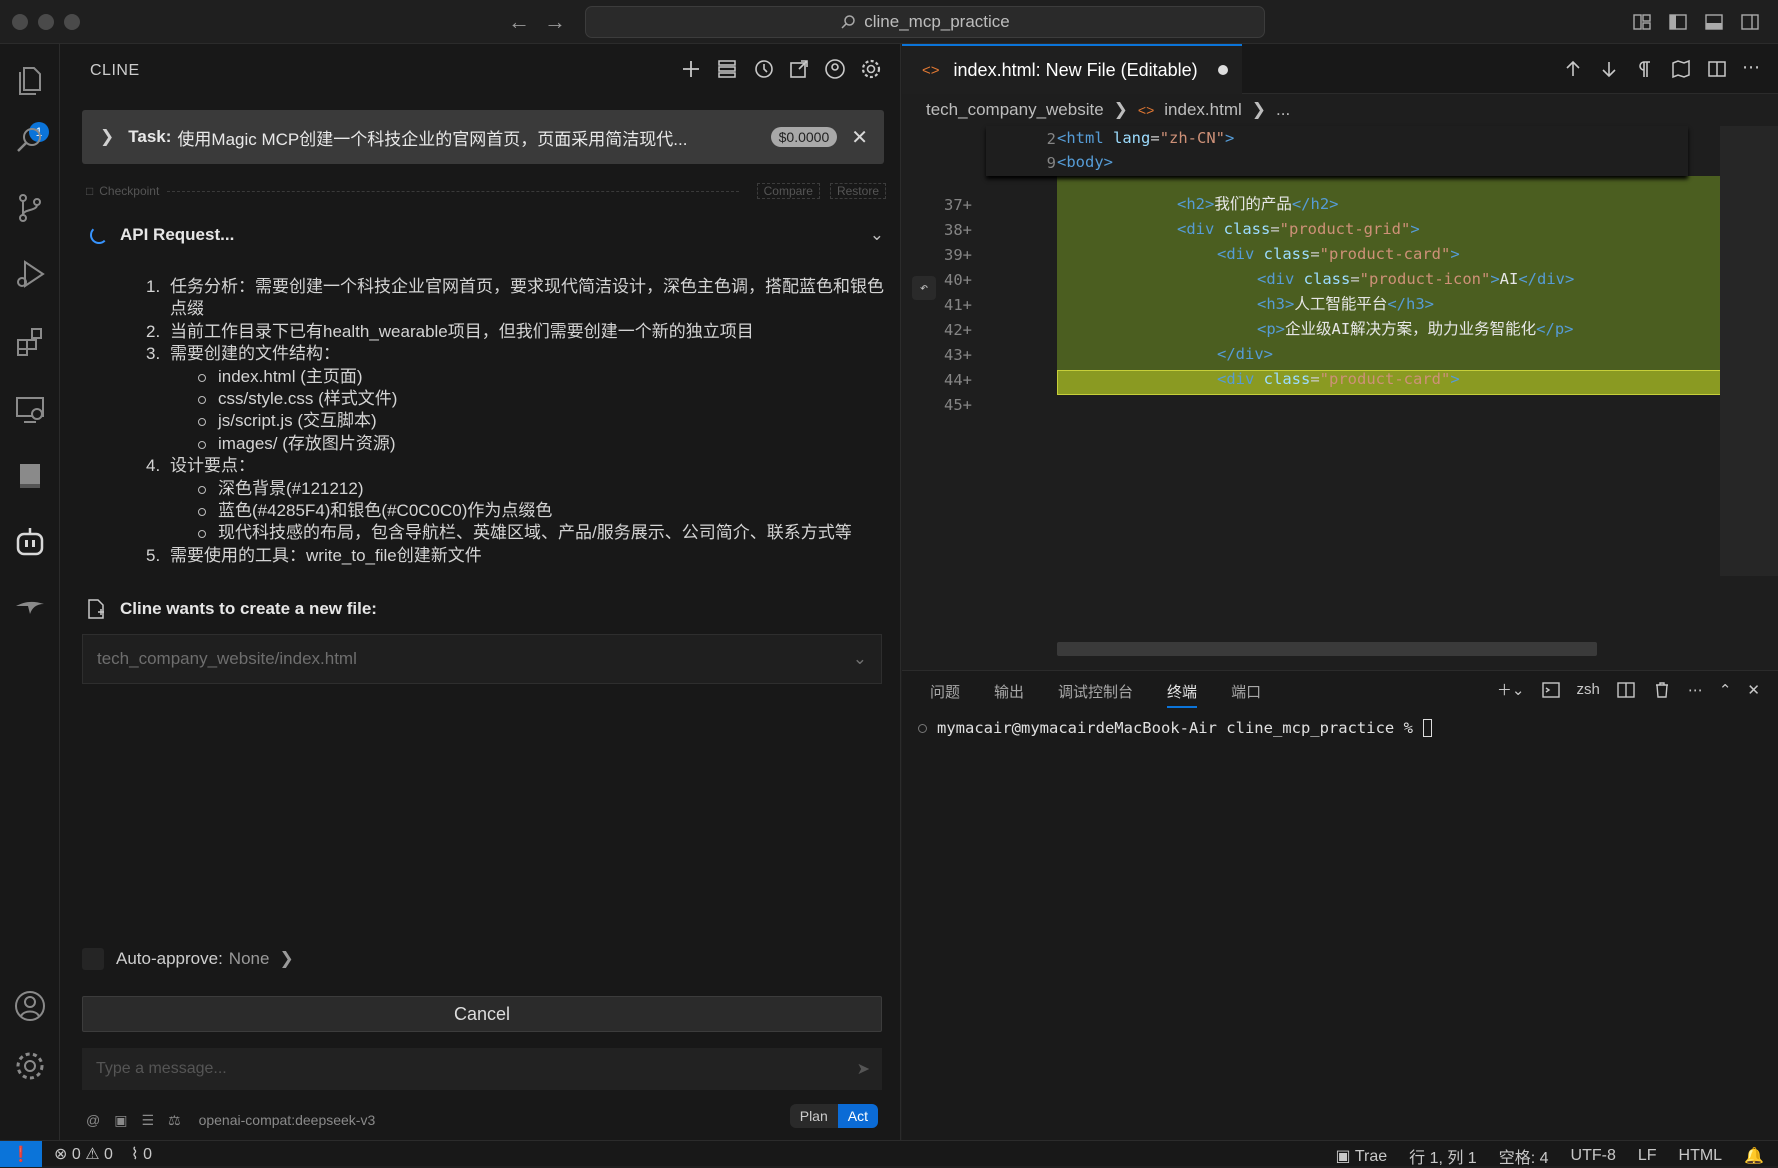  What do you see at coordinates (1095, 691) in the screenshot?
I see `tab-debug-console: 调试控制台` at bounding box center [1095, 691].